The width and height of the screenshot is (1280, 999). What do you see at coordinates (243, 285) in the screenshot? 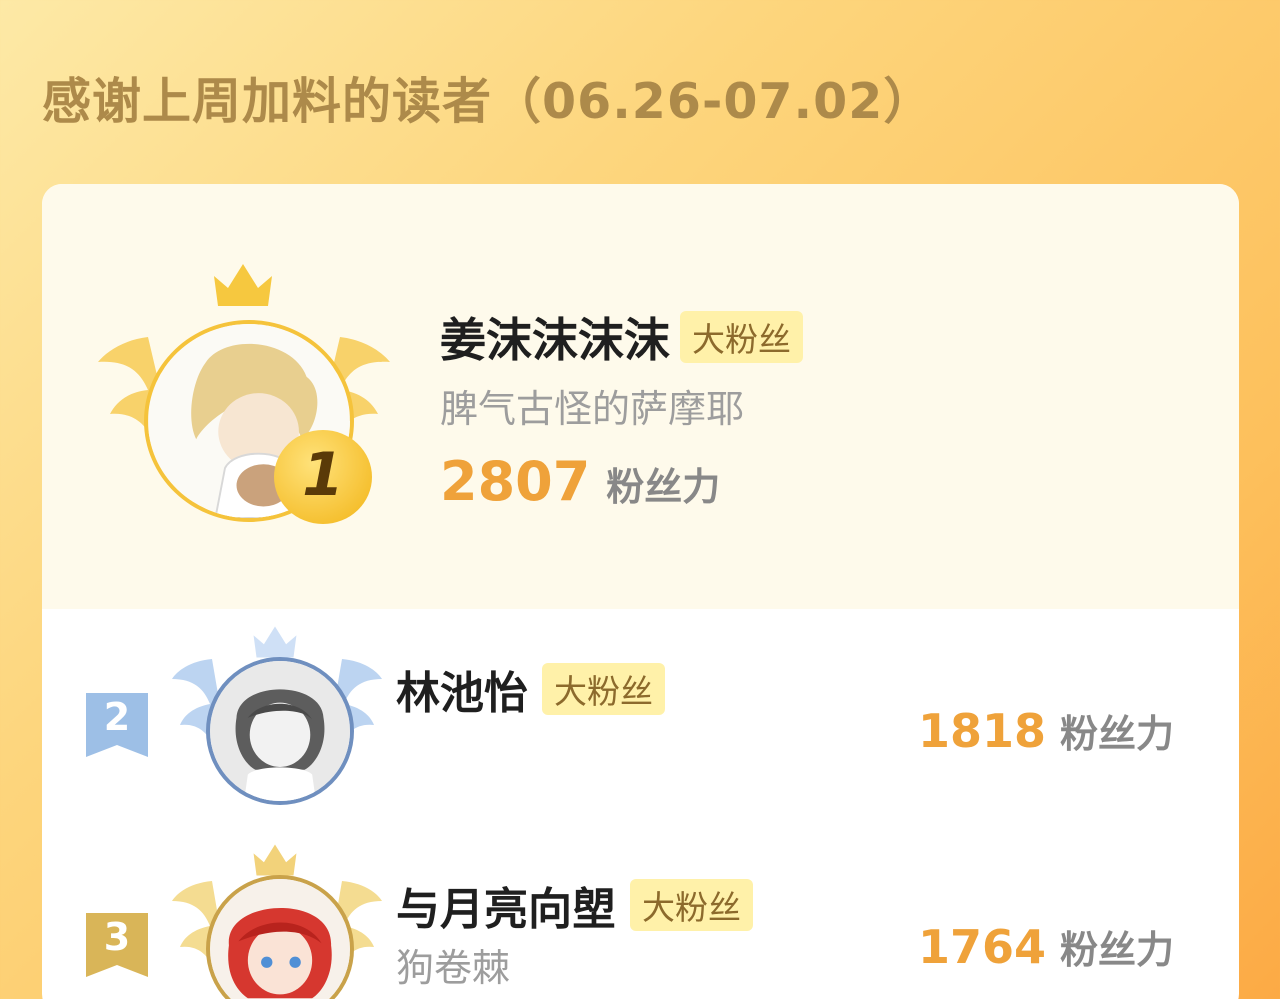
I see `crown-icon` at bounding box center [243, 285].